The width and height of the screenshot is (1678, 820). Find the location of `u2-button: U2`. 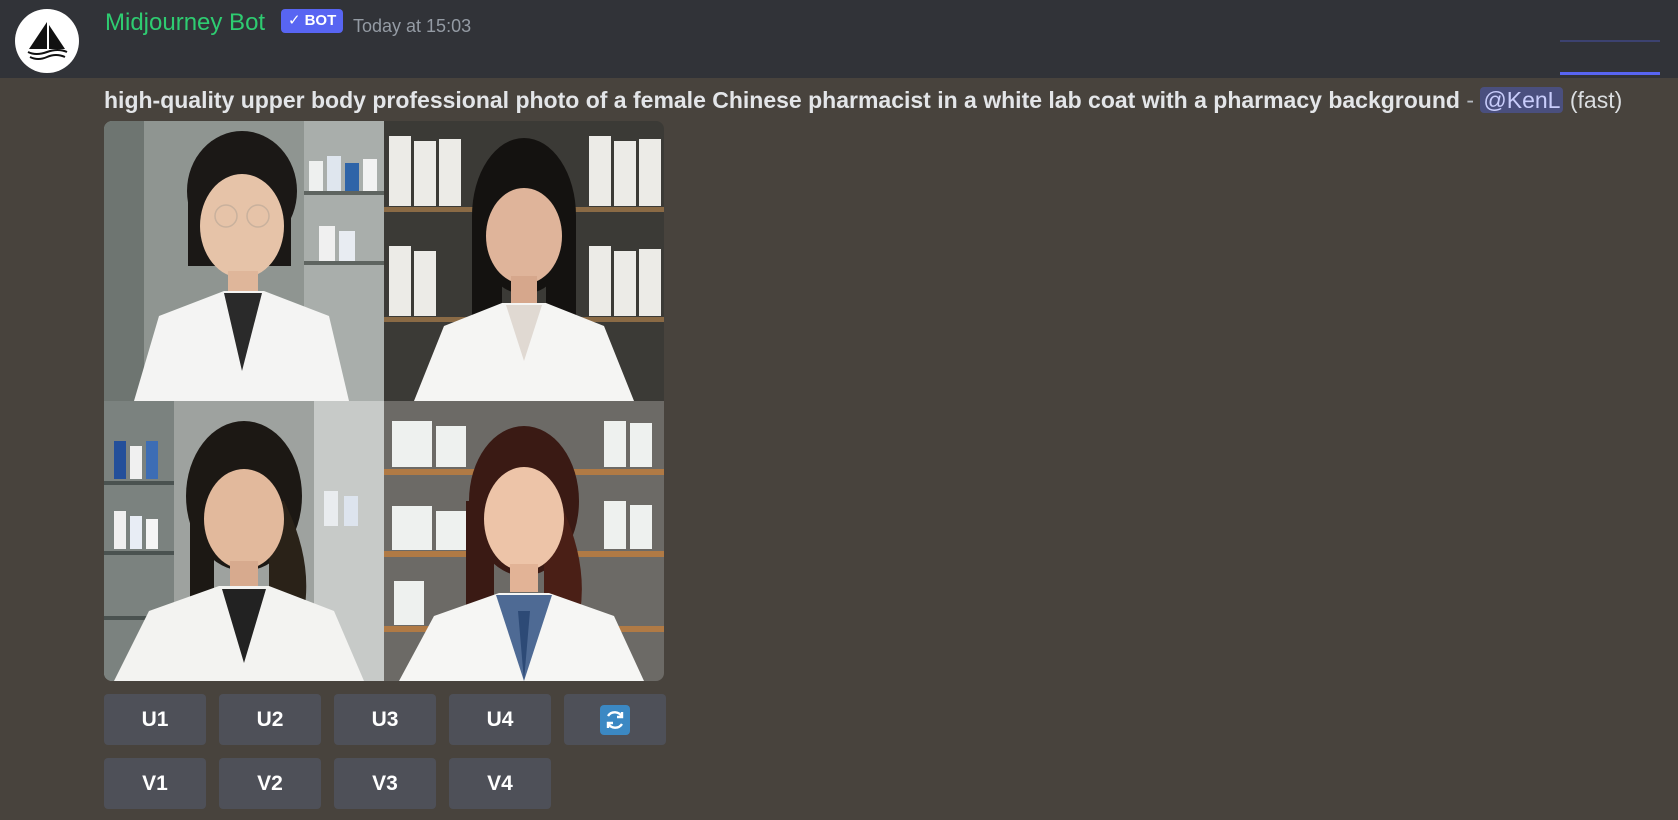

u2-button: U2 is located at coordinates (270, 719).